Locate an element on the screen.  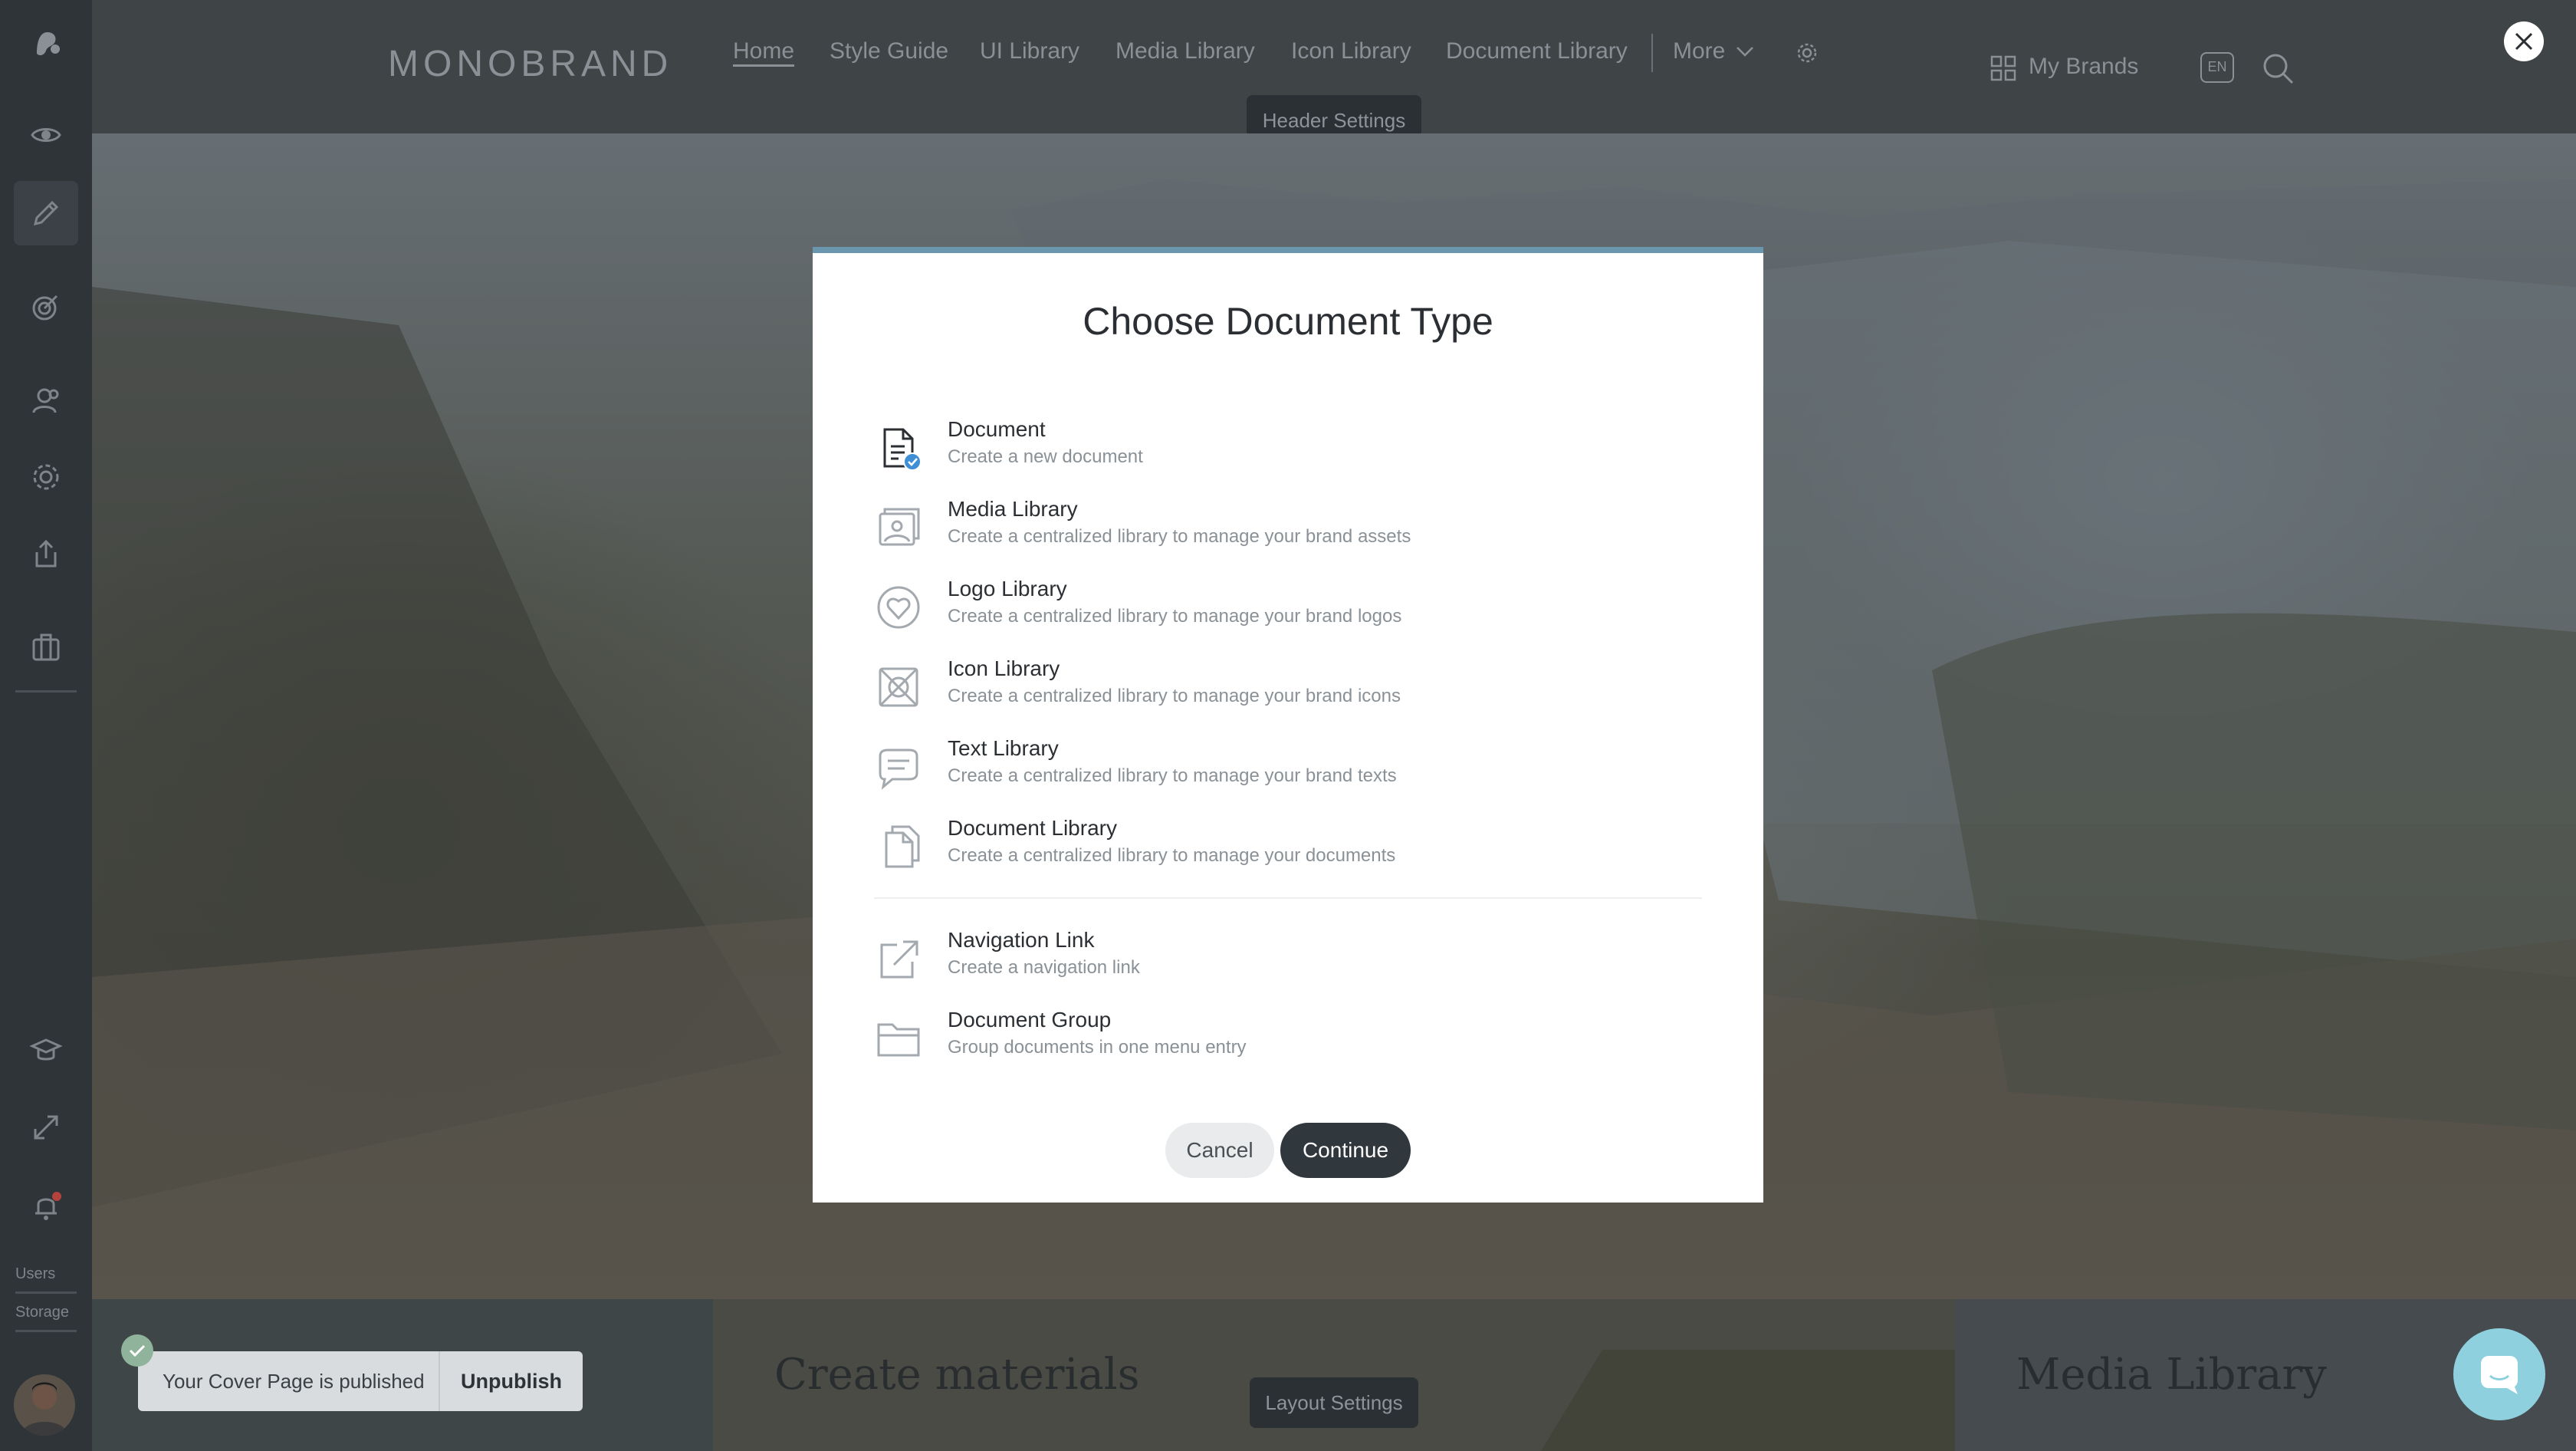
briefcase-icon is located at coordinates (46, 647).